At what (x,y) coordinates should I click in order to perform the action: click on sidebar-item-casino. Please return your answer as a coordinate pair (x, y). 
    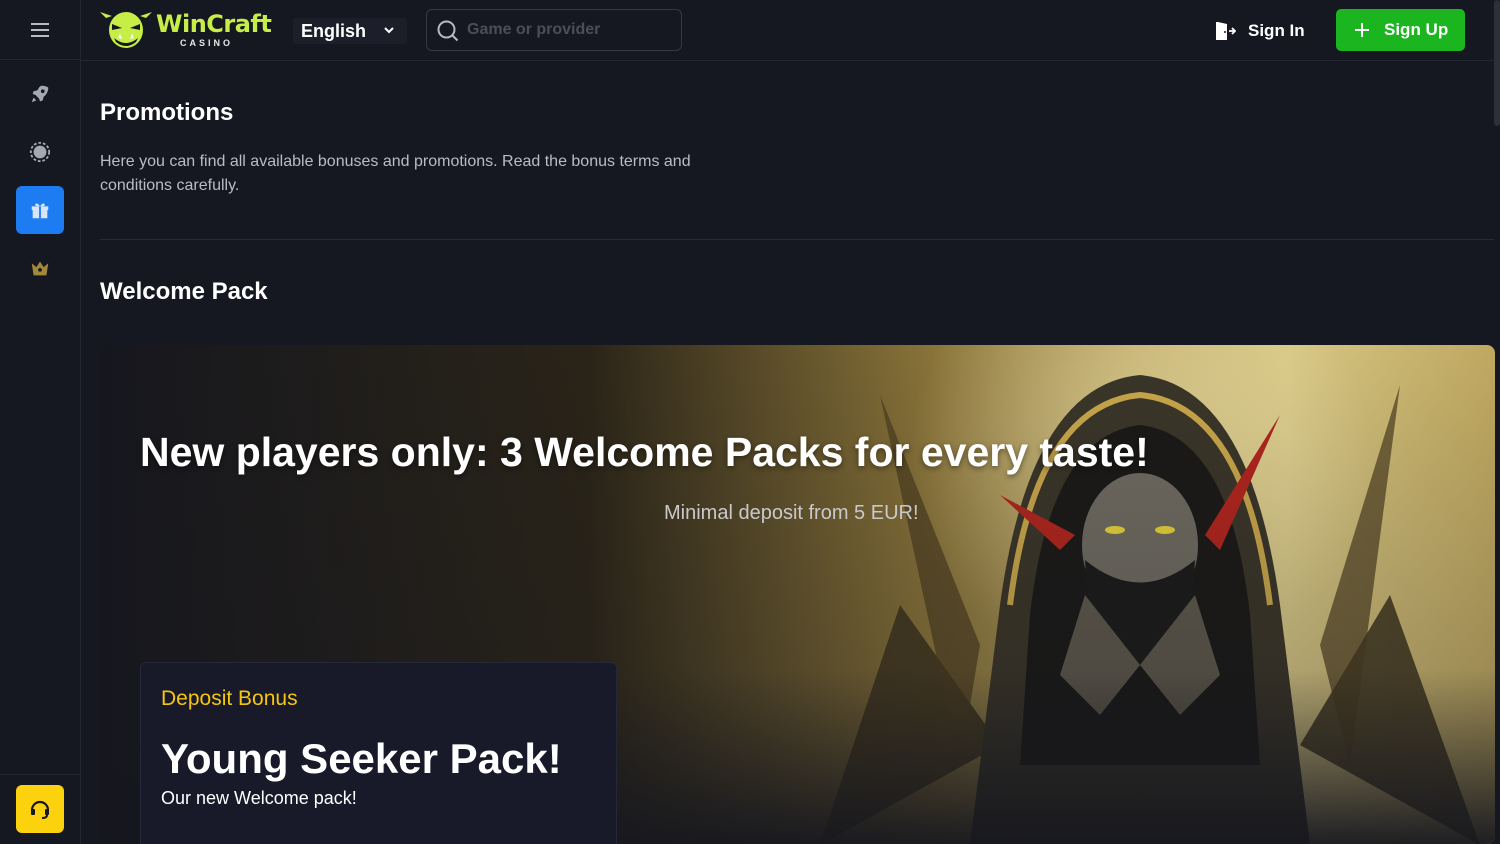
    Looking at the image, I should click on (40, 152).